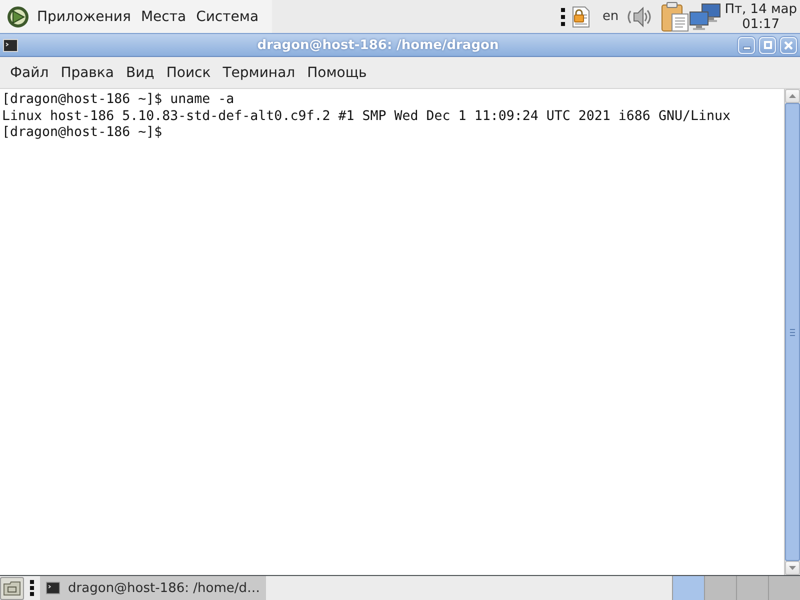 This screenshot has width=800, height=600. I want to click on close-icon, so click(788, 45).